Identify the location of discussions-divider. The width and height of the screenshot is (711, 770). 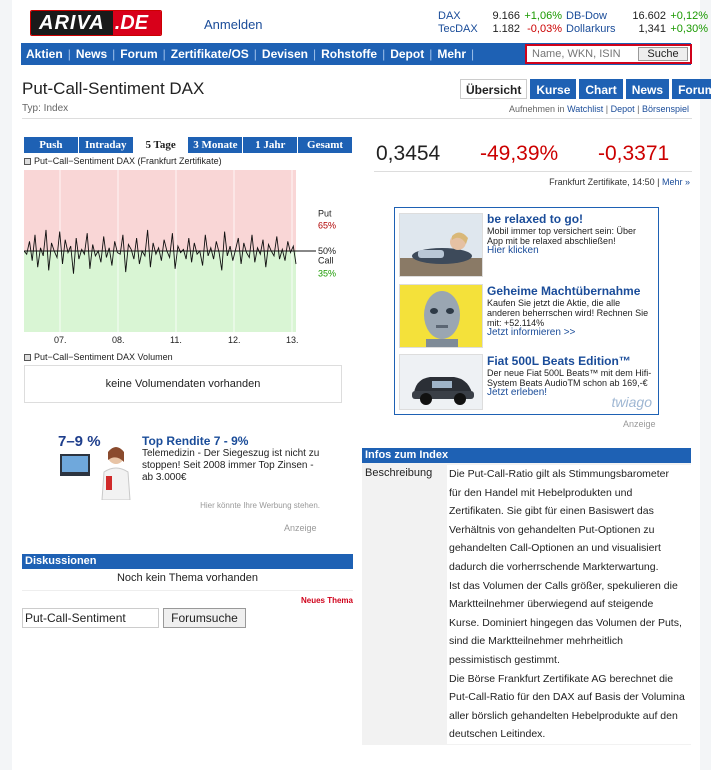
(187, 590).